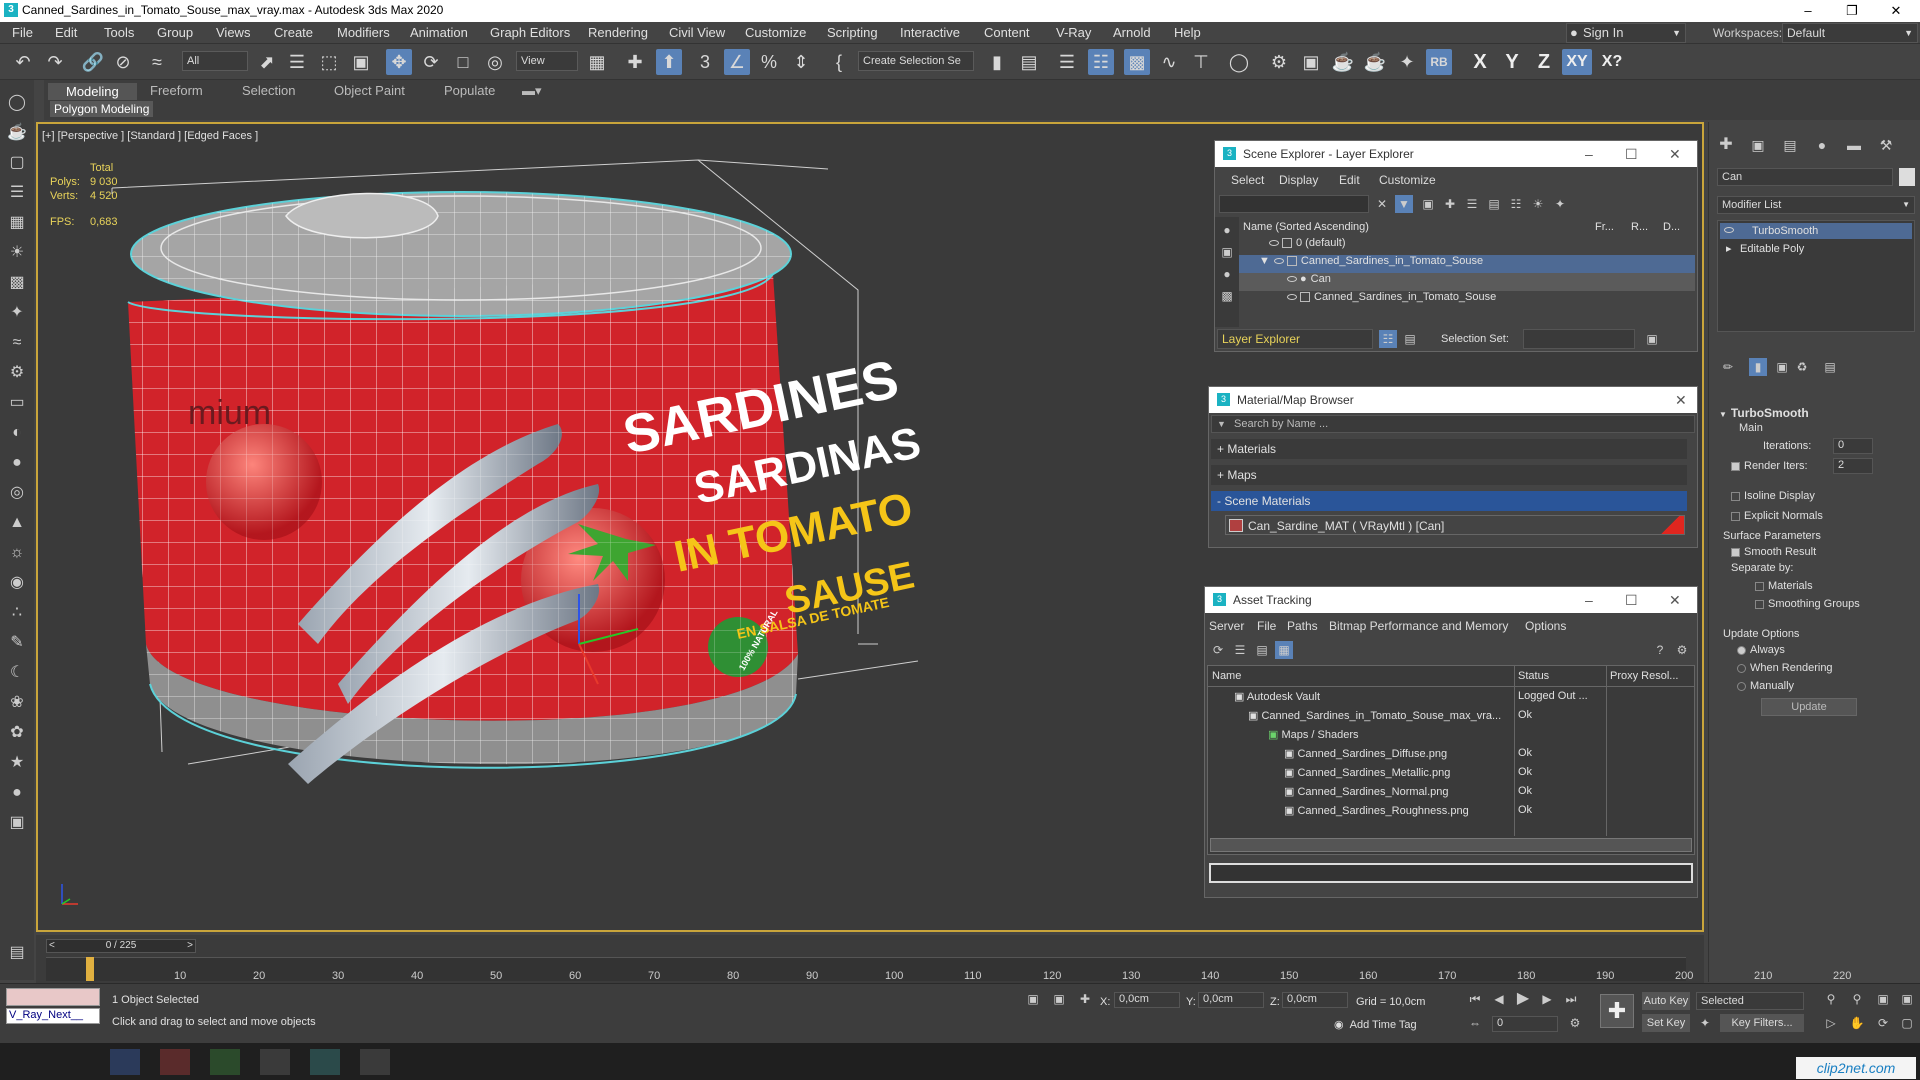  What do you see at coordinates (90, 969) in the screenshot?
I see `time-cursor` at bounding box center [90, 969].